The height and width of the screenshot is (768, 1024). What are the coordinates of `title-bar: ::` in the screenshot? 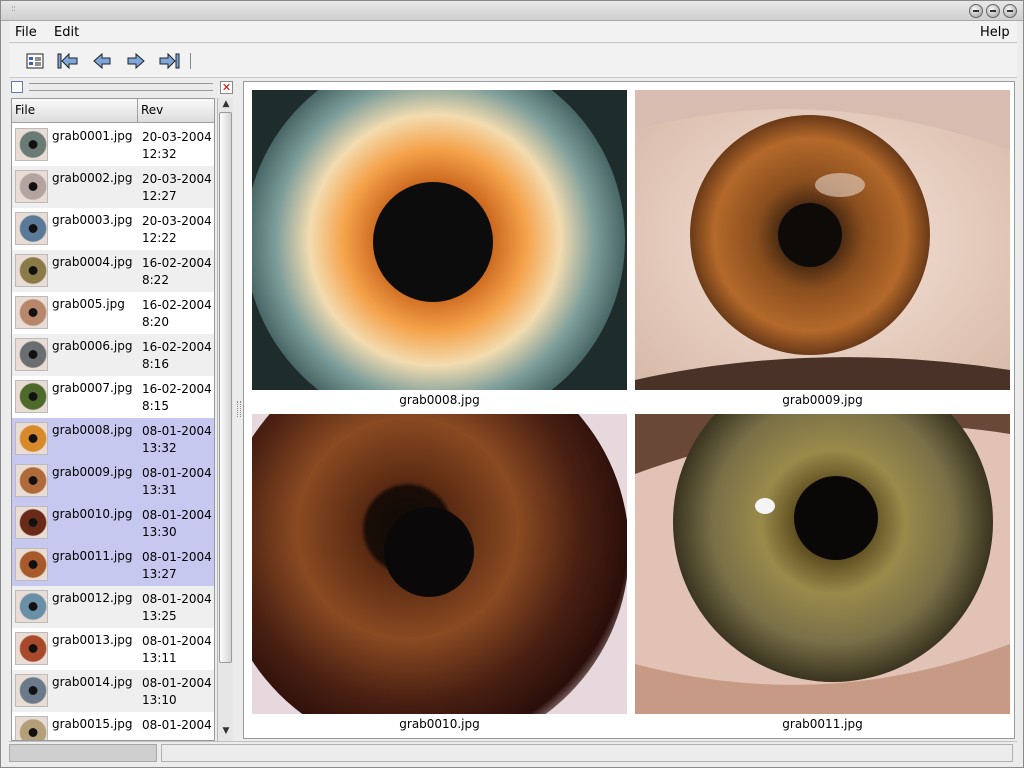 It's located at (512, 11).